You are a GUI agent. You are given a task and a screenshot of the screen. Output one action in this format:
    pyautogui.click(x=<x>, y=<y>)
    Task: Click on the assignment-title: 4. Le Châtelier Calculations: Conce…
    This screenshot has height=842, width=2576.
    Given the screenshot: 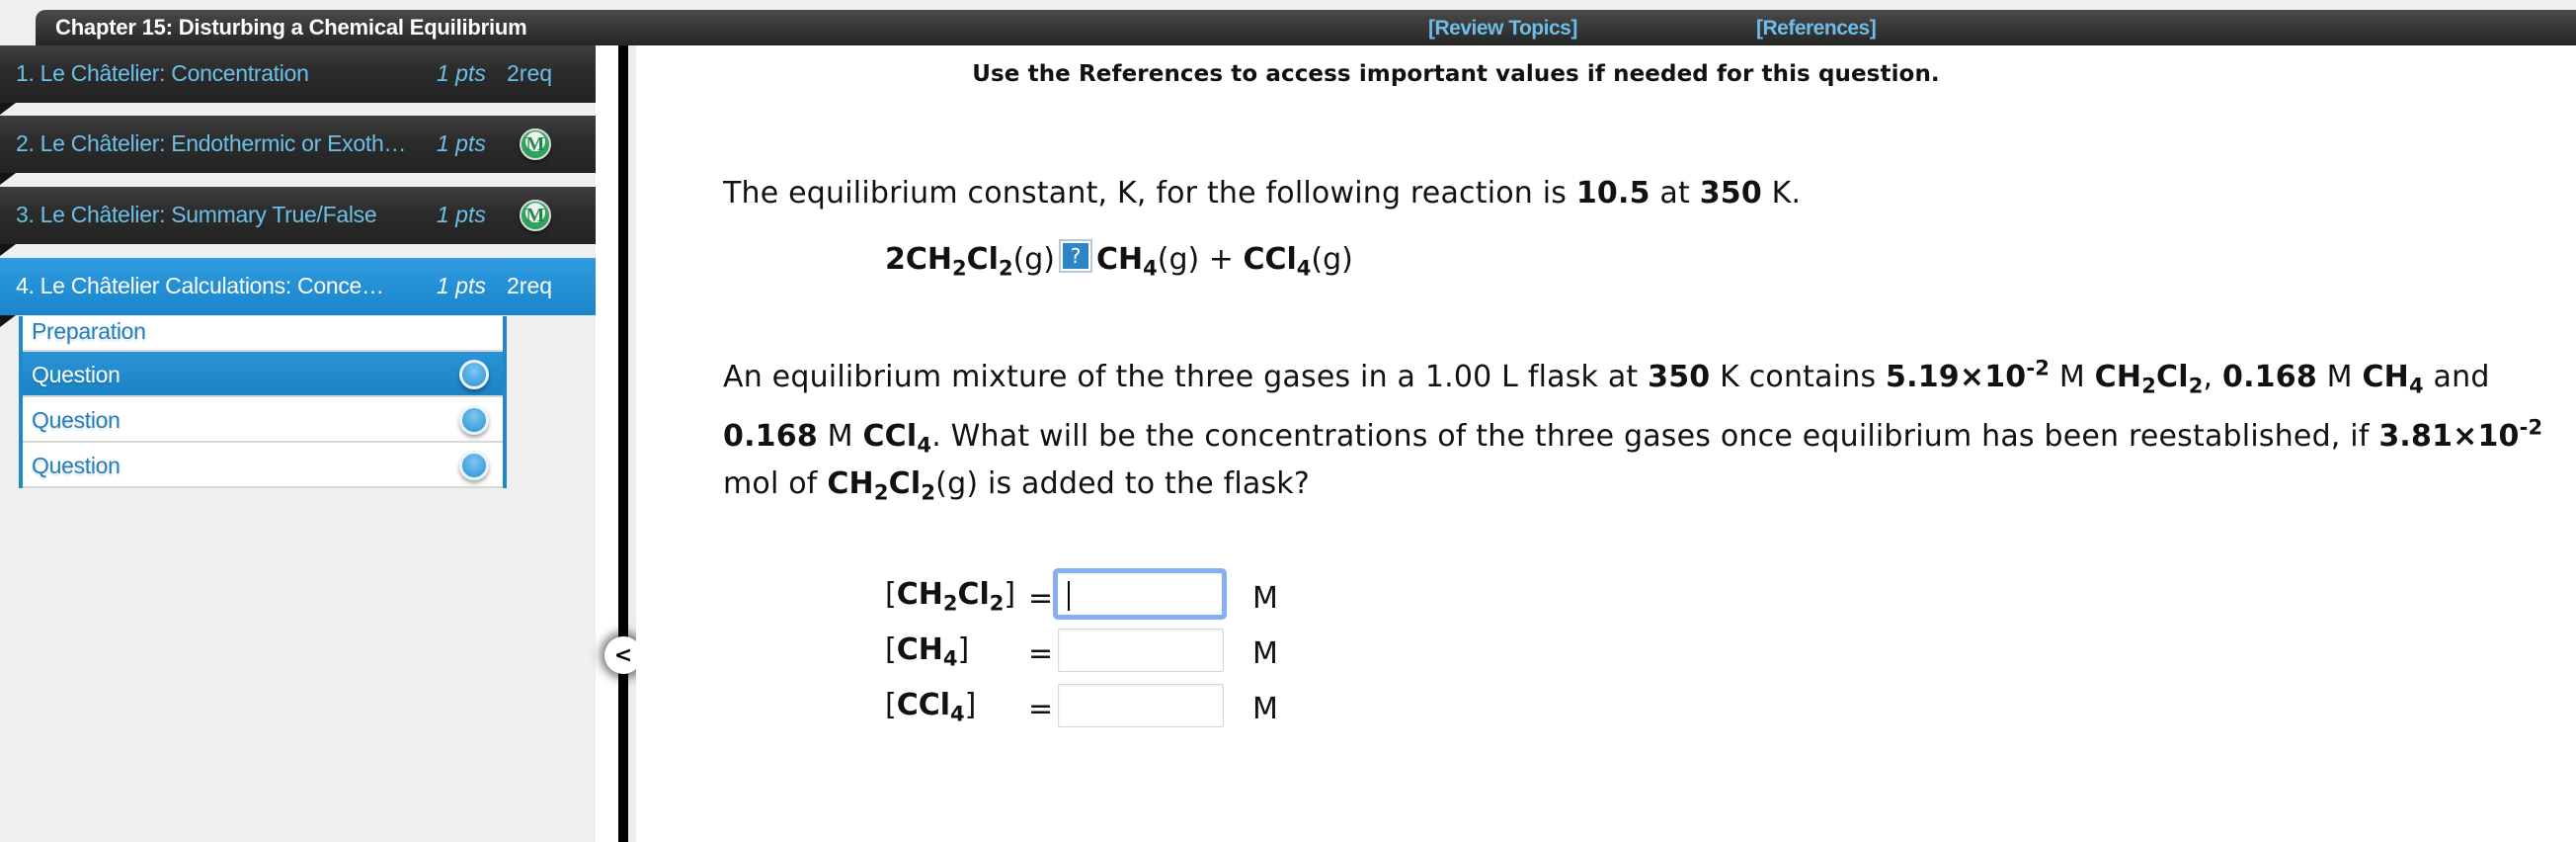 What is the action you would take?
    pyautogui.click(x=200, y=286)
    